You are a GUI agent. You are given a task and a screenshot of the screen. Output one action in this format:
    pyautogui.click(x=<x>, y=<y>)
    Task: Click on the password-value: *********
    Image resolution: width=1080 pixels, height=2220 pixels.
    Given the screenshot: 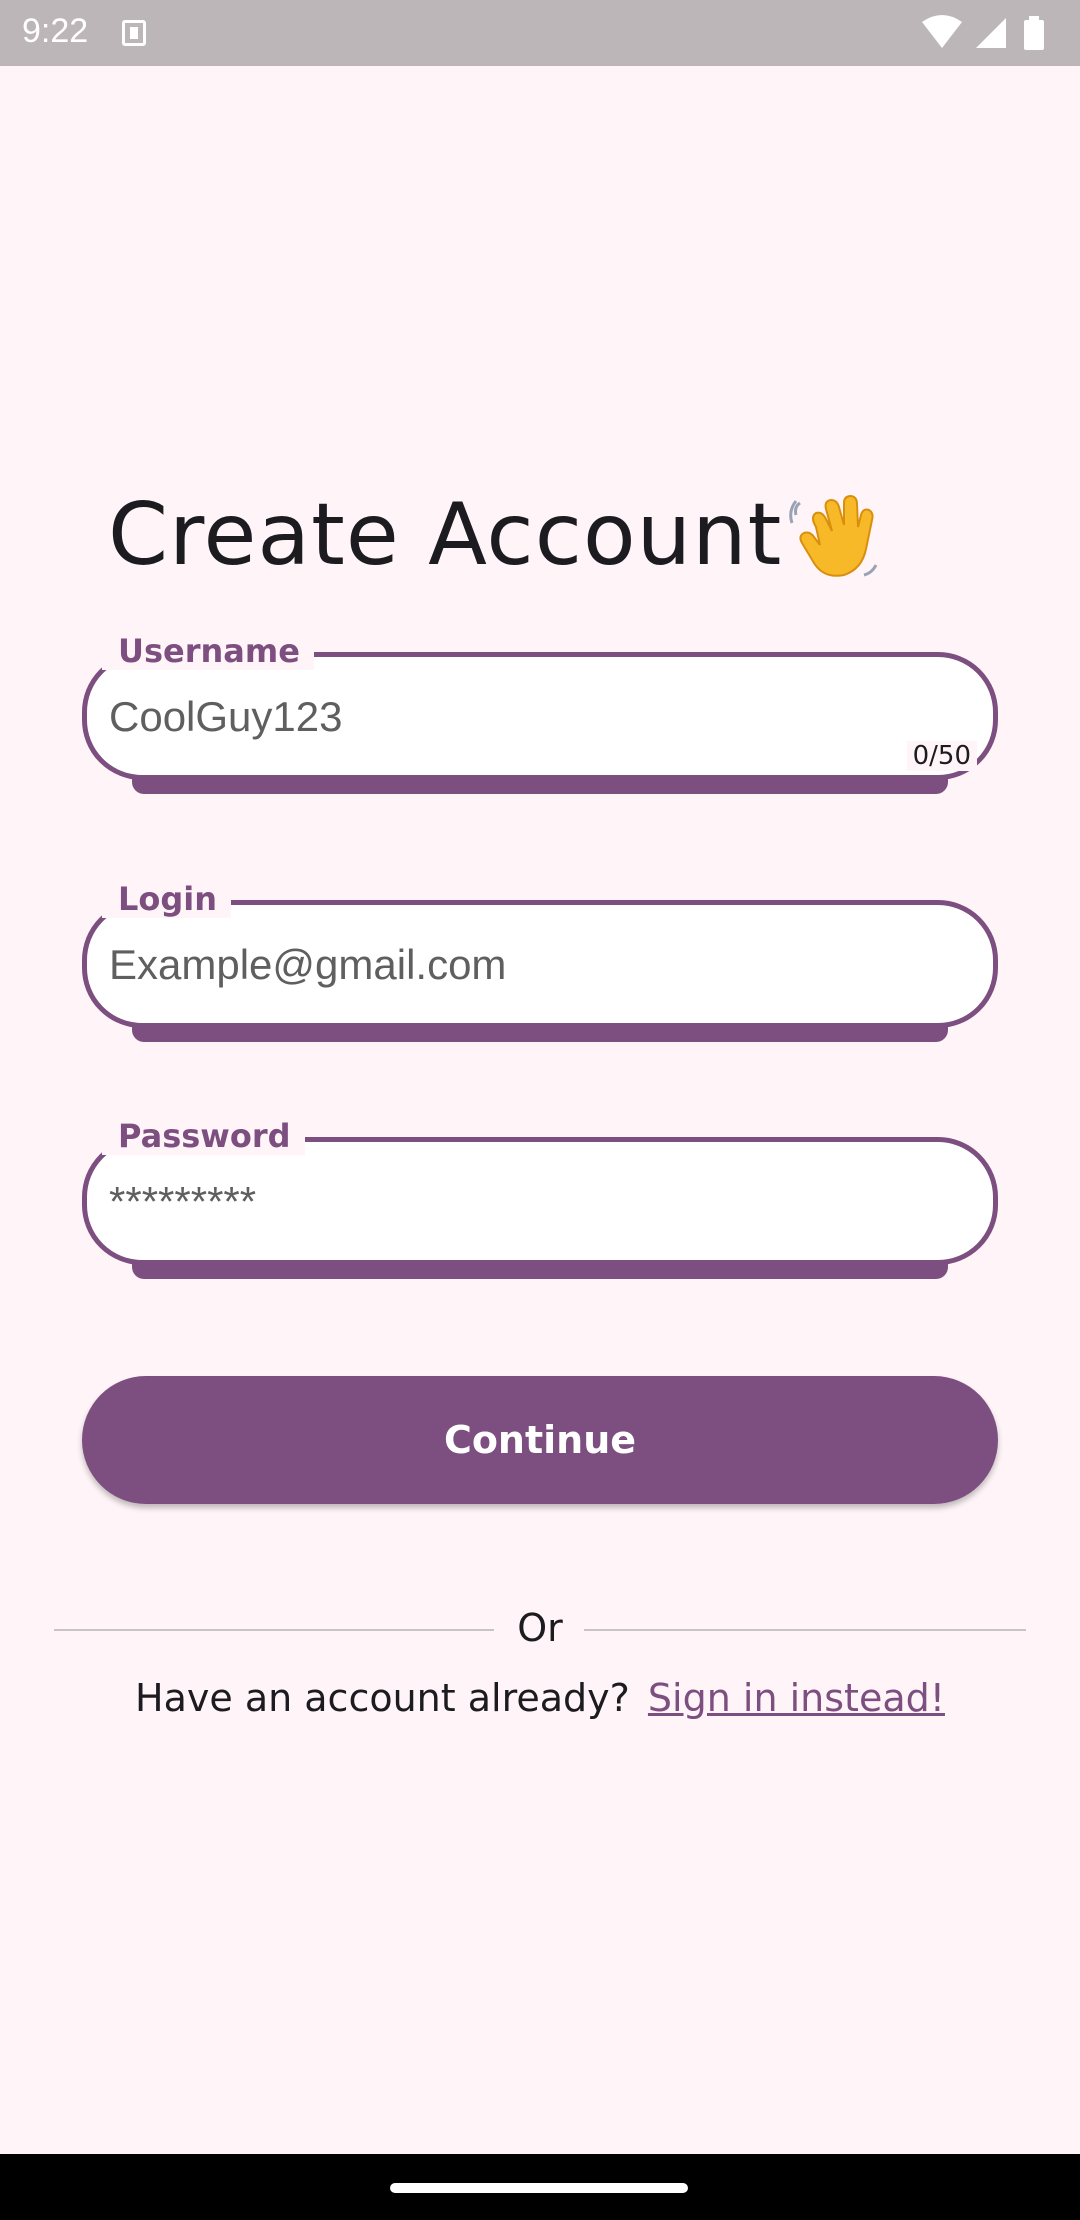 What is the action you would take?
    pyautogui.click(x=182, y=1202)
    